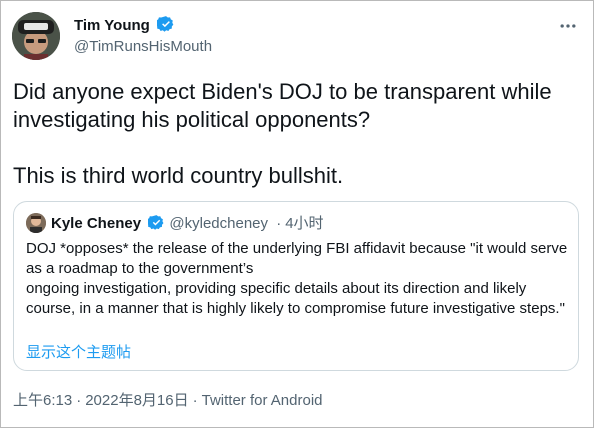  I want to click on quoted-tweet-header: Kyle Cheney @kyledcheney · 4小时, so click(187, 223).